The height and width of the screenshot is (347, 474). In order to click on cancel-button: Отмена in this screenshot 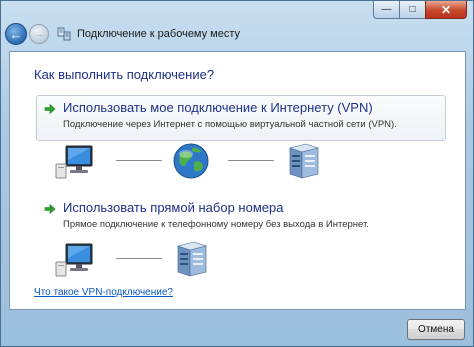, I will do `click(436, 329)`.